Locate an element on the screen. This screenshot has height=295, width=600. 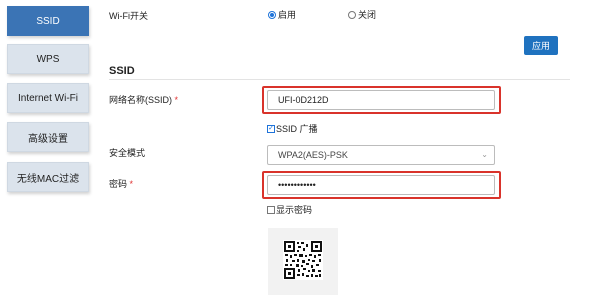
sidebar-item-label: WPS is located at coordinates (48, 59).